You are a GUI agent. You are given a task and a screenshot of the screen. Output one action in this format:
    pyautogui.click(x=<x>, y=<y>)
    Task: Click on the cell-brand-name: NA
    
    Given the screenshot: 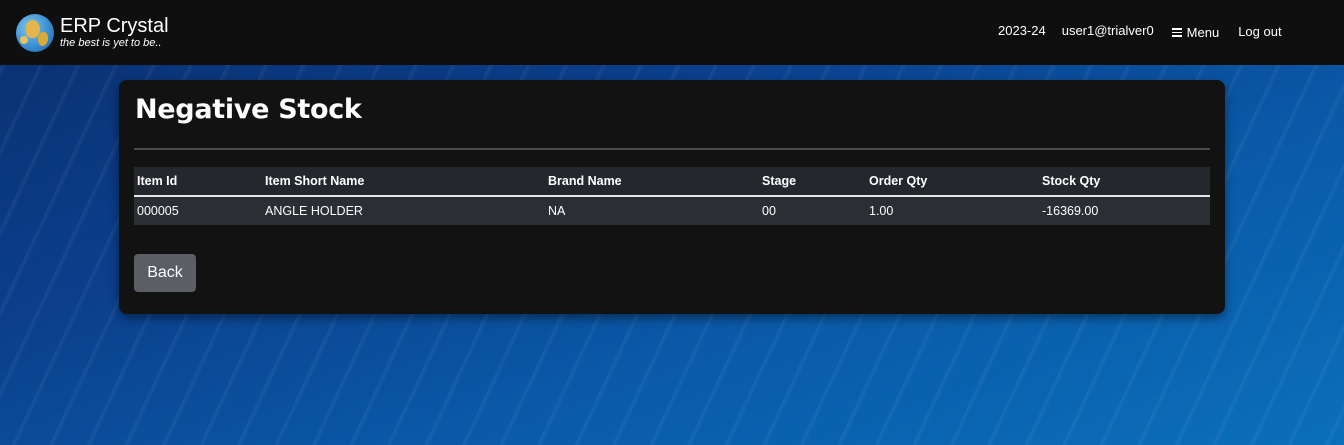 What is the action you would take?
    pyautogui.click(x=652, y=210)
    